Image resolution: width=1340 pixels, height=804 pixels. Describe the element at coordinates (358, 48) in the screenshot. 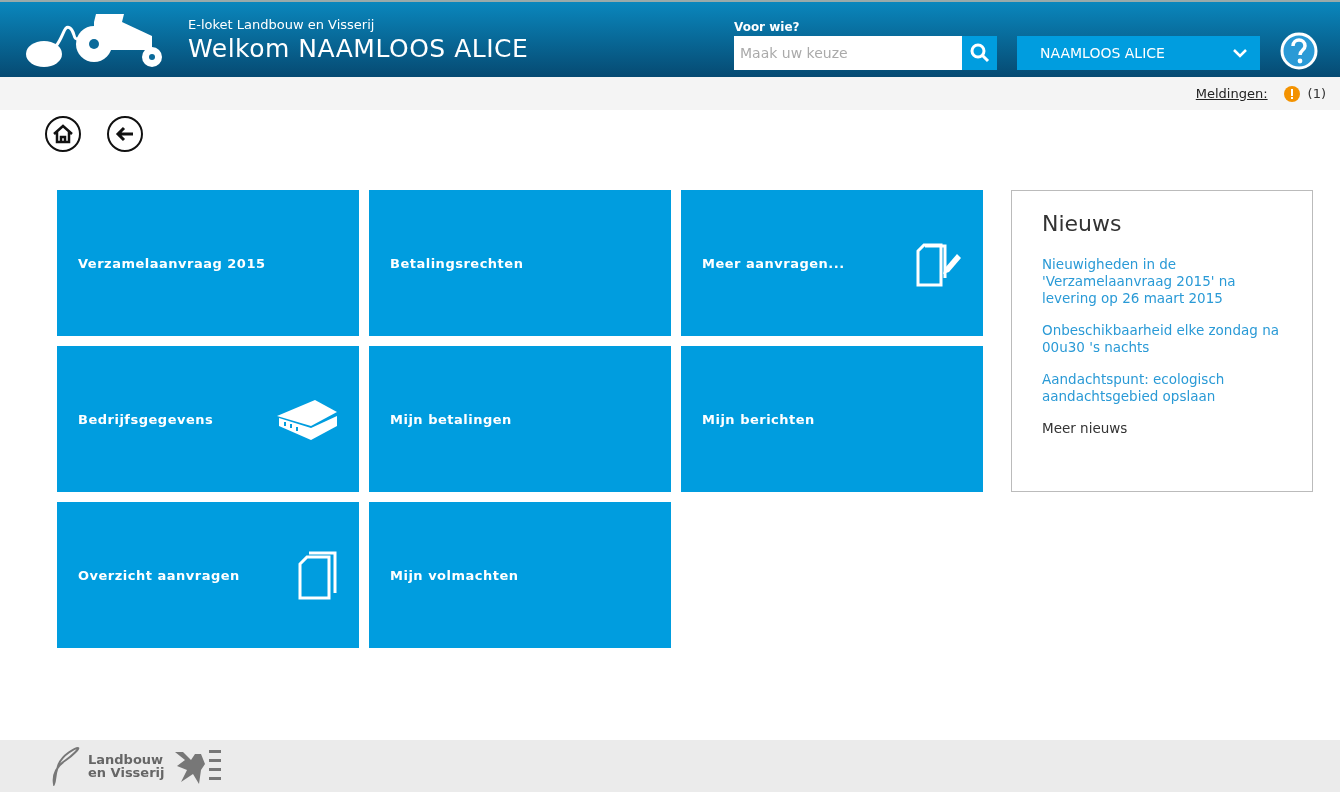

I see `welcome-title: Welkom NAAMLOOS ALICE` at that location.